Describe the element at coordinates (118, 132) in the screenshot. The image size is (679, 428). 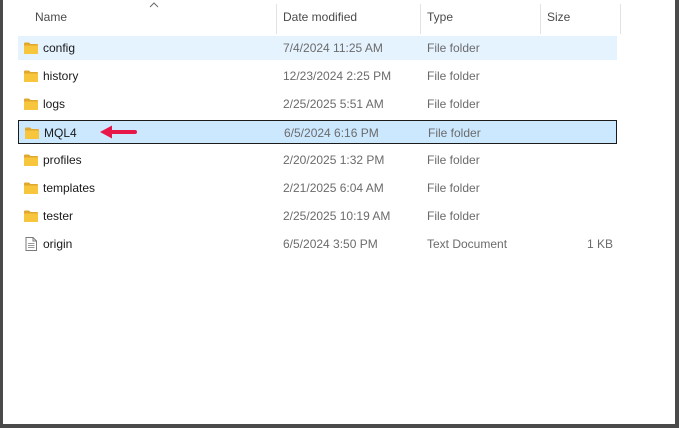
I see `annotation-arrow-icon` at that location.